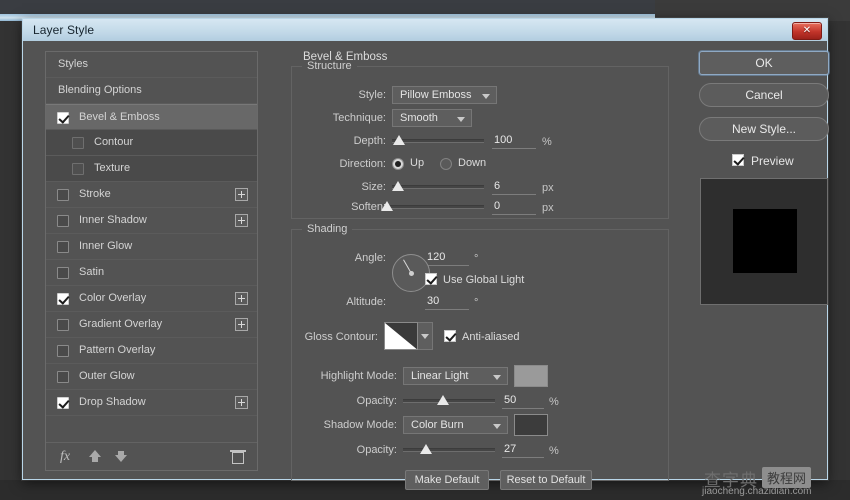  What do you see at coordinates (327, 229) in the screenshot?
I see `shading-legend: Shading` at bounding box center [327, 229].